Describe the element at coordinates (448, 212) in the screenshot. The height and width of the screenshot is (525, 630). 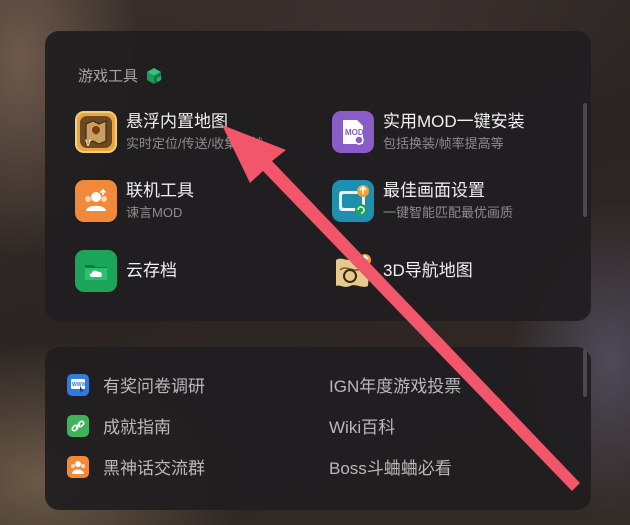
I see `tool-subtitle: 一键智能匹配最优画质` at that location.